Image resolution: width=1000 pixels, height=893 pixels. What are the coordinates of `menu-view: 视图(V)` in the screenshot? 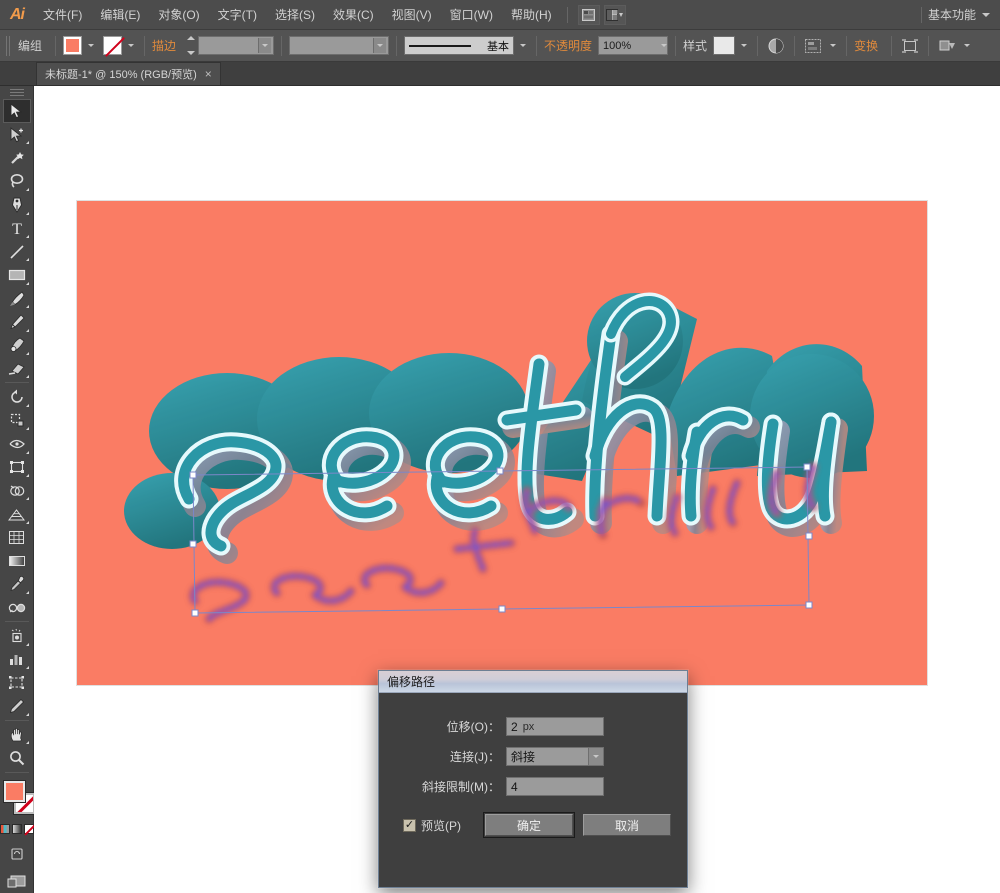 It's located at (412, 15).